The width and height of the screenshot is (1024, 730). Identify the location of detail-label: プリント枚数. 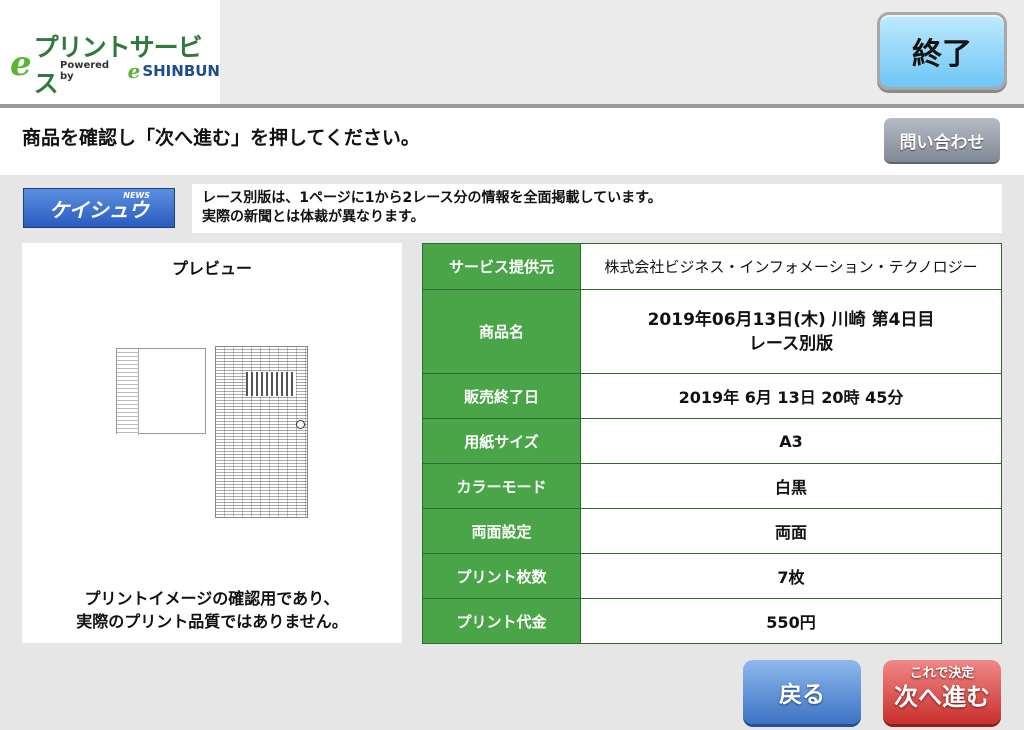
(501, 576).